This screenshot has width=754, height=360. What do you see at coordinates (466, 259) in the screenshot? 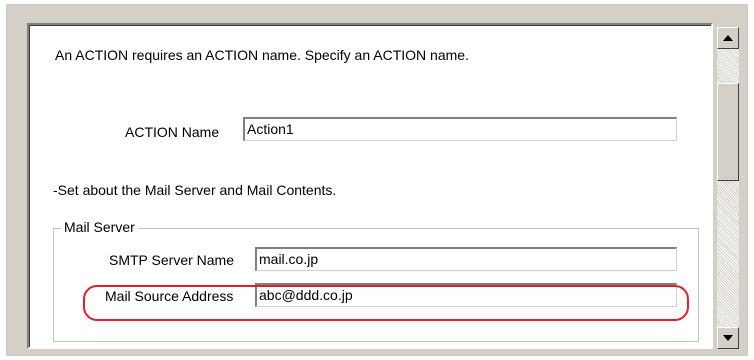
I see `smtp-server-input: mail.co.jp` at bounding box center [466, 259].